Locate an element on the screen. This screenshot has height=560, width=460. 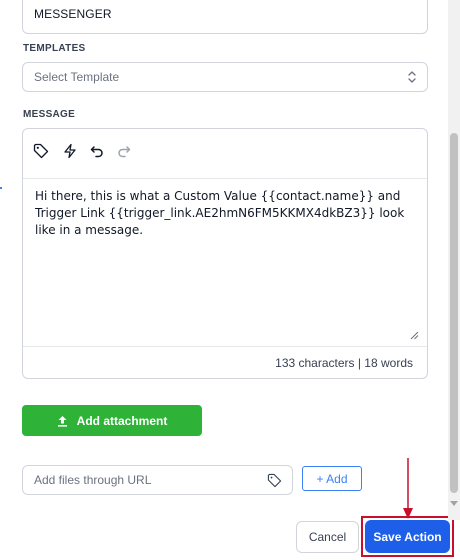
add-attachment-button: Add attachment is located at coordinates (112, 420).